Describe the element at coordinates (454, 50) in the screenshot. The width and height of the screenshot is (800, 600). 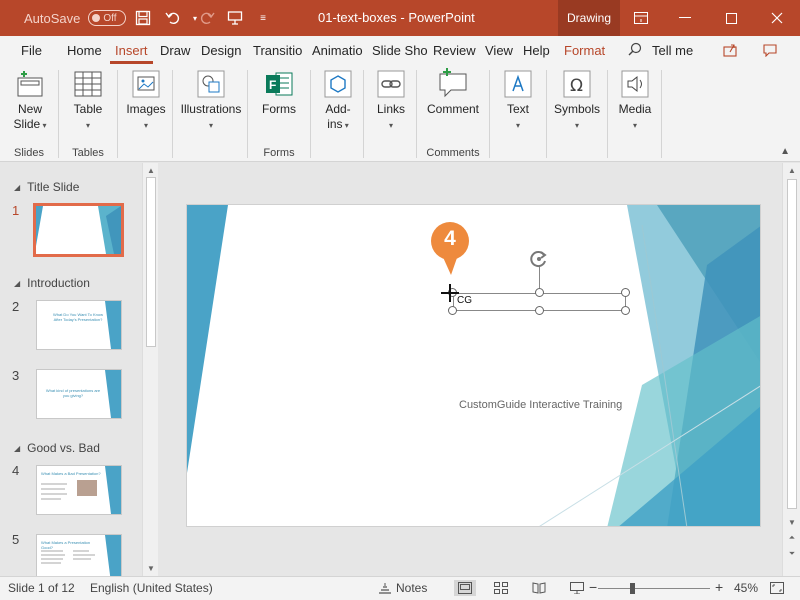
I see `tab-review: Review` at that location.